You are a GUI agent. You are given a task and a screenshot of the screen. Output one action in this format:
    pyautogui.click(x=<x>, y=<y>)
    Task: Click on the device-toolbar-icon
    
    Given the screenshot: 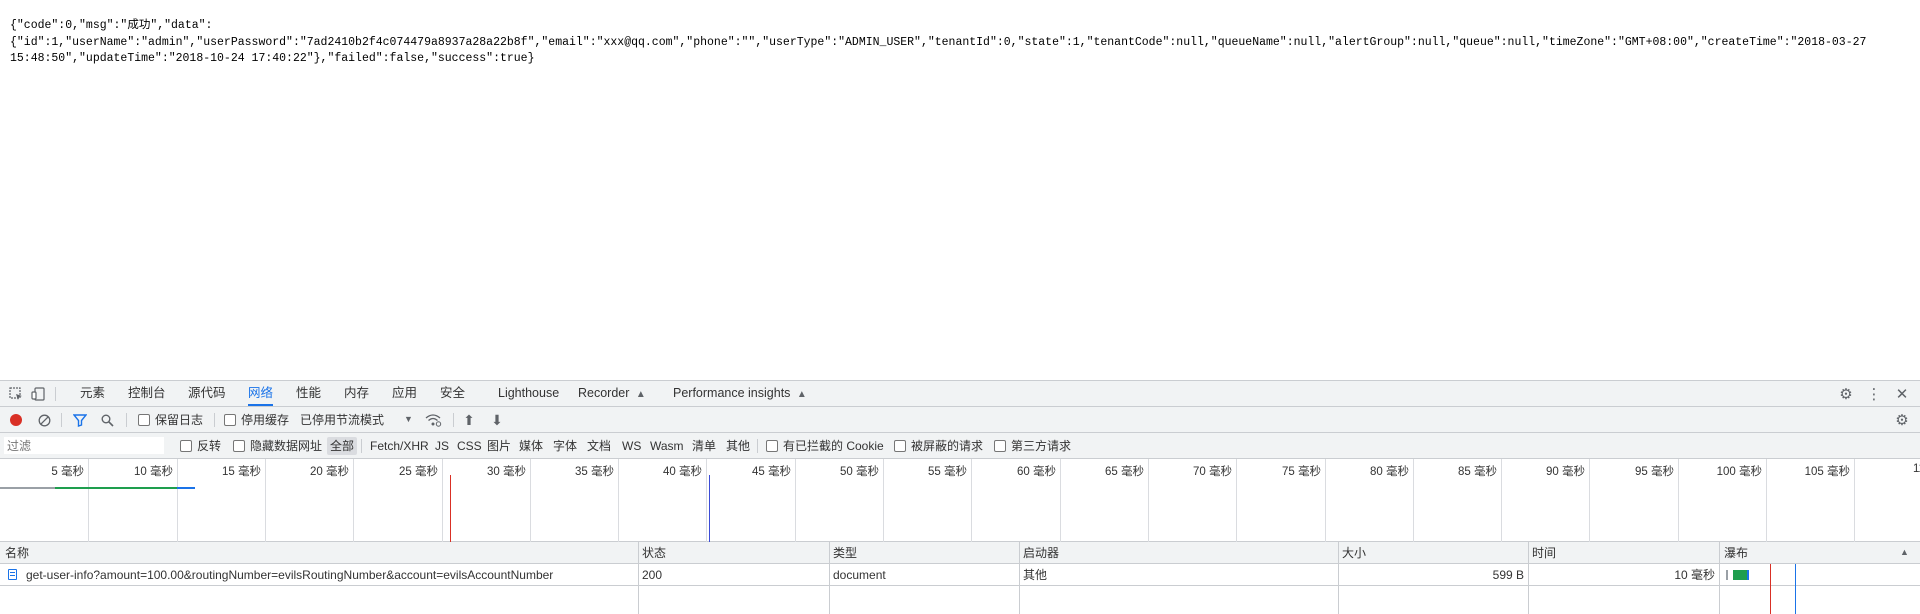 What is the action you would take?
    pyautogui.click(x=38, y=394)
    